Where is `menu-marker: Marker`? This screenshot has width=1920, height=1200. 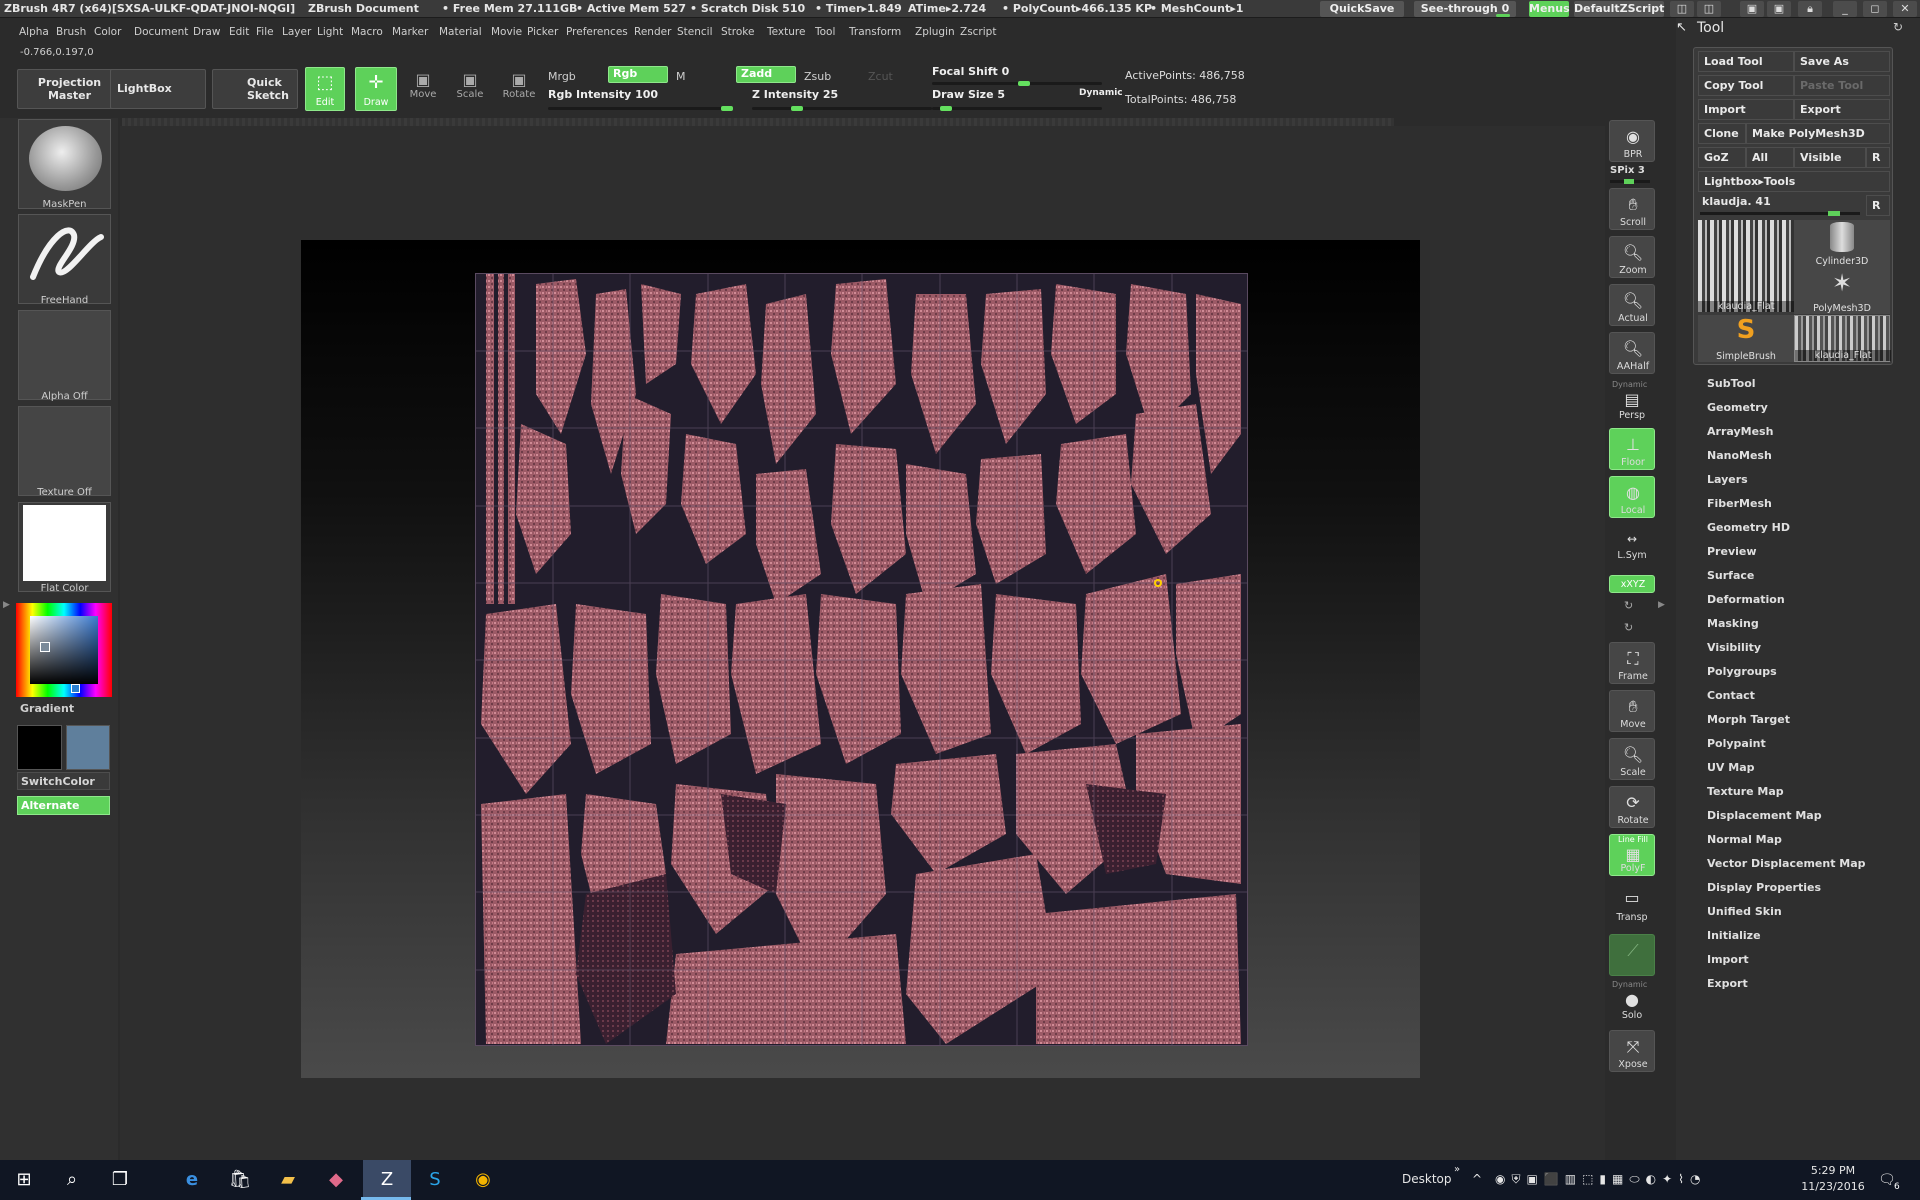
menu-marker: Marker is located at coordinates (410, 32).